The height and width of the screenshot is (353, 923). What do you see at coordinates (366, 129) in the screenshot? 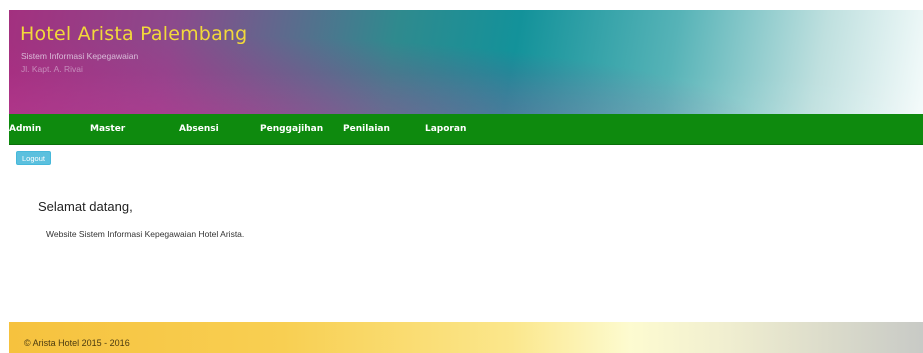
I see `nav-item-penilaian: Penilaian` at bounding box center [366, 129].